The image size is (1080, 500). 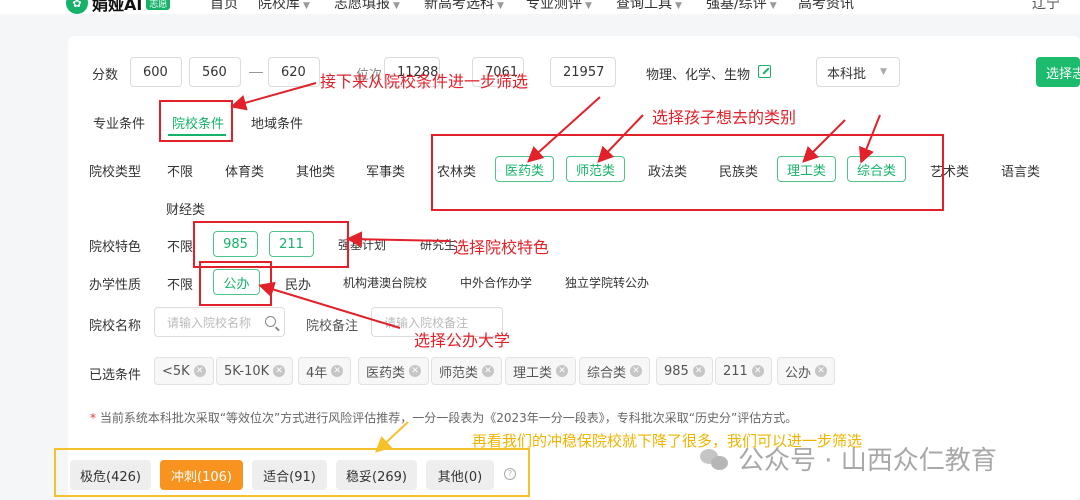 What do you see at coordinates (501, 247) in the screenshot?
I see `annotation-text: 选择院校特色` at bounding box center [501, 247].